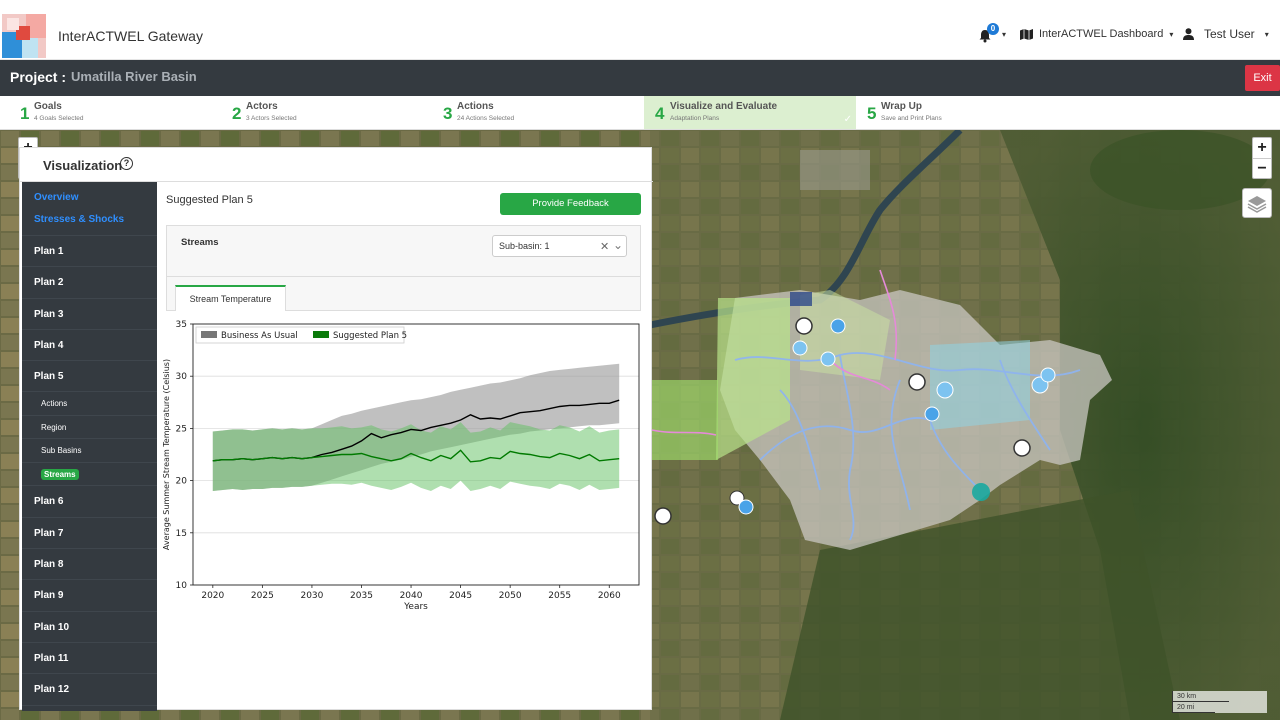 Image resolution: width=1280 pixels, height=720 pixels. Describe the element at coordinates (89, 502) in the screenshot. I see `sidebar-item-plan-6: Plan 6` at that location.